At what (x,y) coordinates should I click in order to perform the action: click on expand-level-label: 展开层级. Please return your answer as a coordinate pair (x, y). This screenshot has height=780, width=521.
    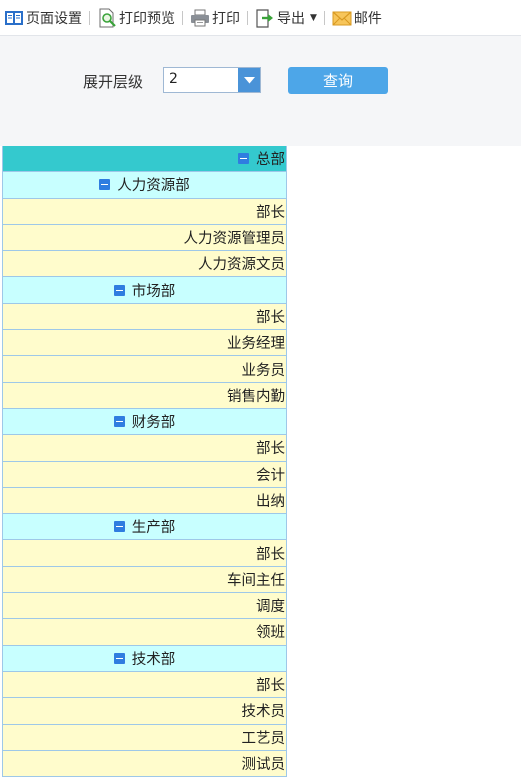
    Looking at the image, I should click on (113, 82).